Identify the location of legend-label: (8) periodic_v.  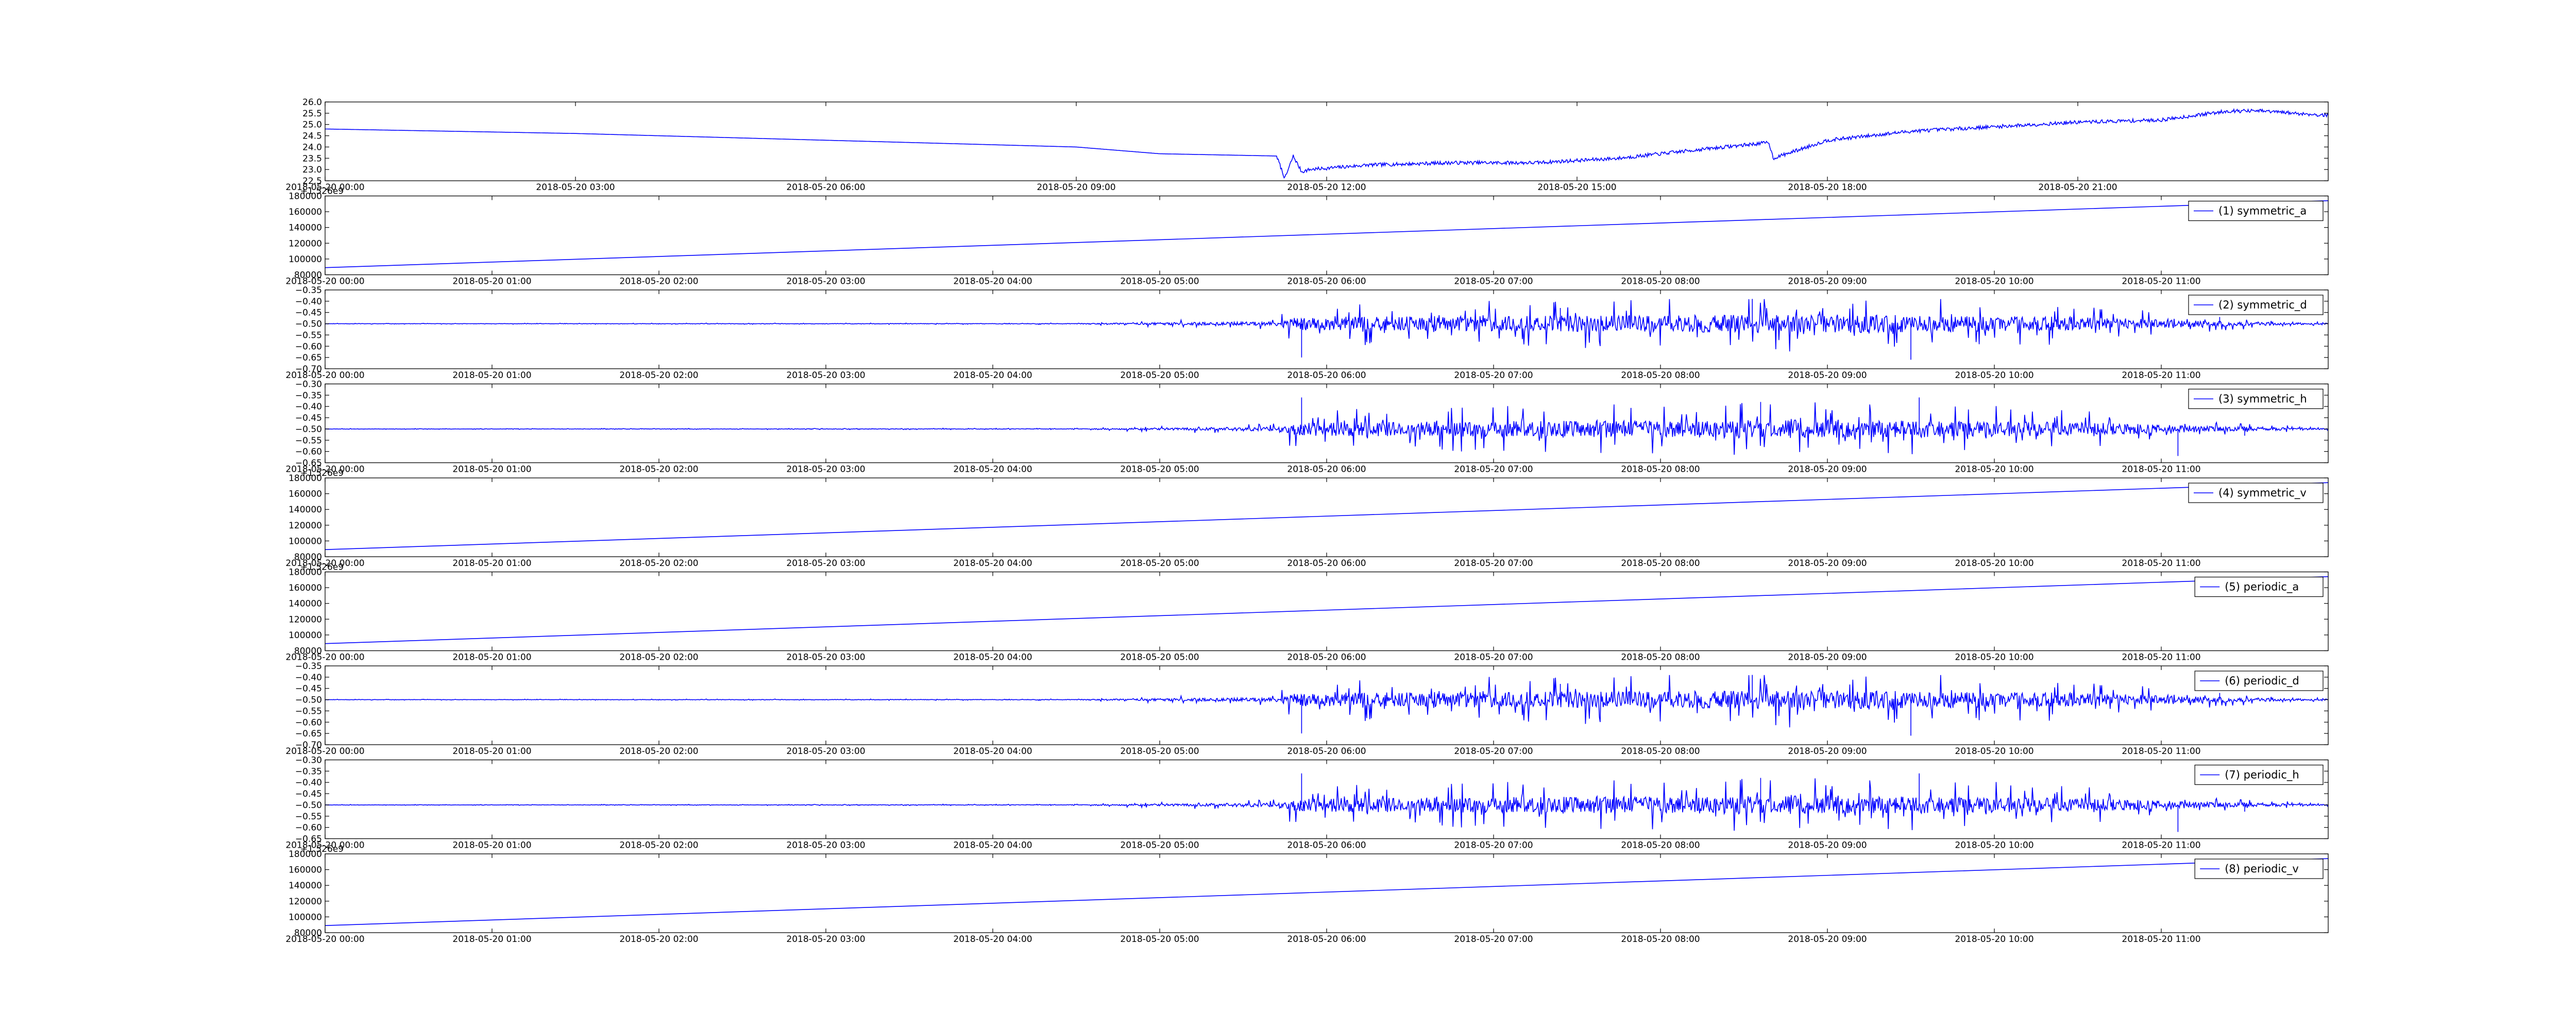
(2262, 869).